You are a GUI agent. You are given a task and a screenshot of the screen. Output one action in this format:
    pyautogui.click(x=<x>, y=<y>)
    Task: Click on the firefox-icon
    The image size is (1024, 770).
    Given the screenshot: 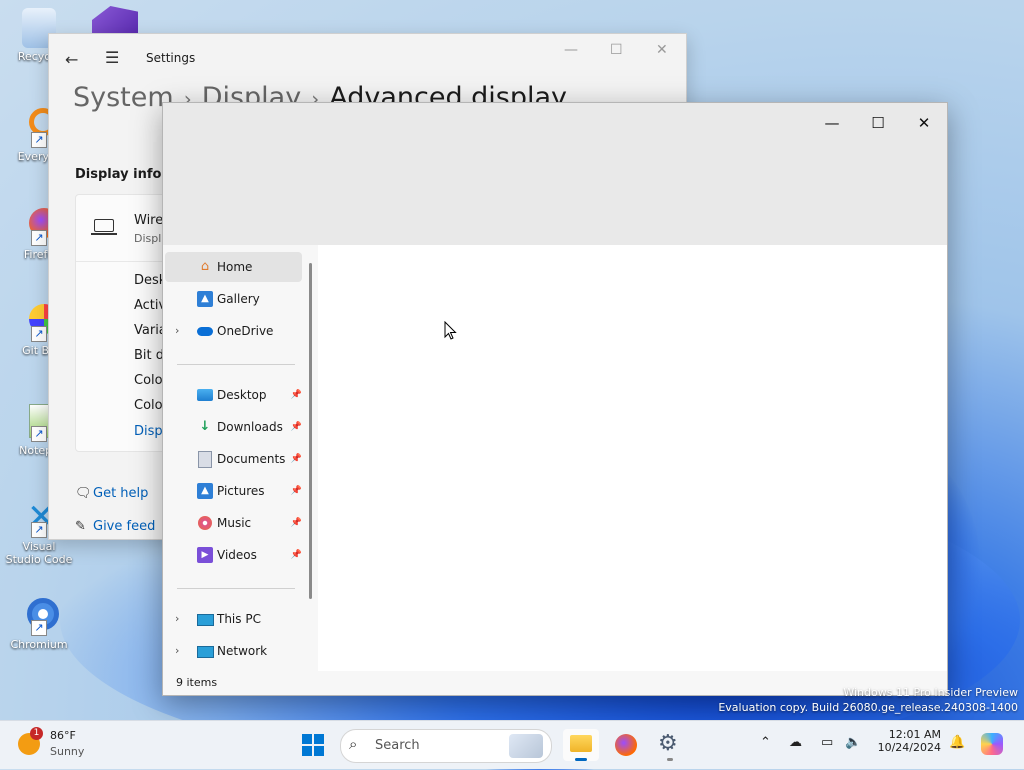 What is the action you would take?
    pyautogui.click(x=626, y=745)
    